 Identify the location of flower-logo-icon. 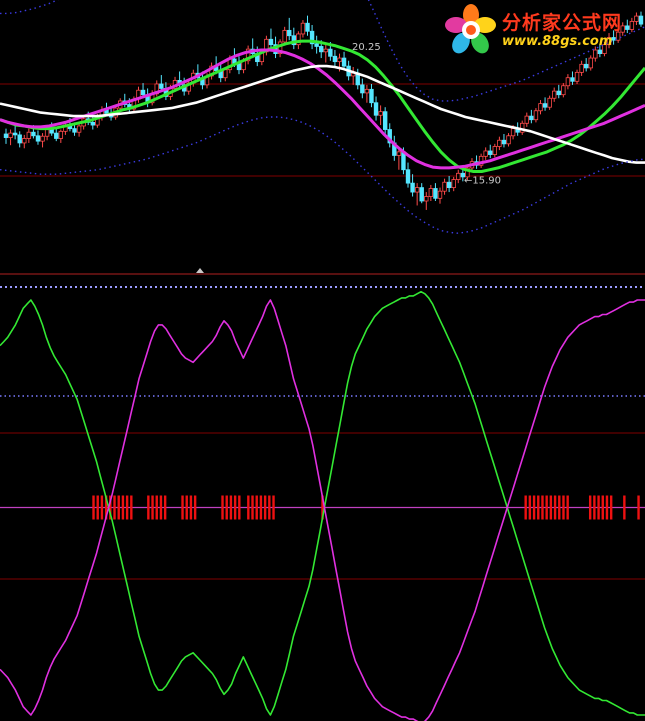
(470, 29).